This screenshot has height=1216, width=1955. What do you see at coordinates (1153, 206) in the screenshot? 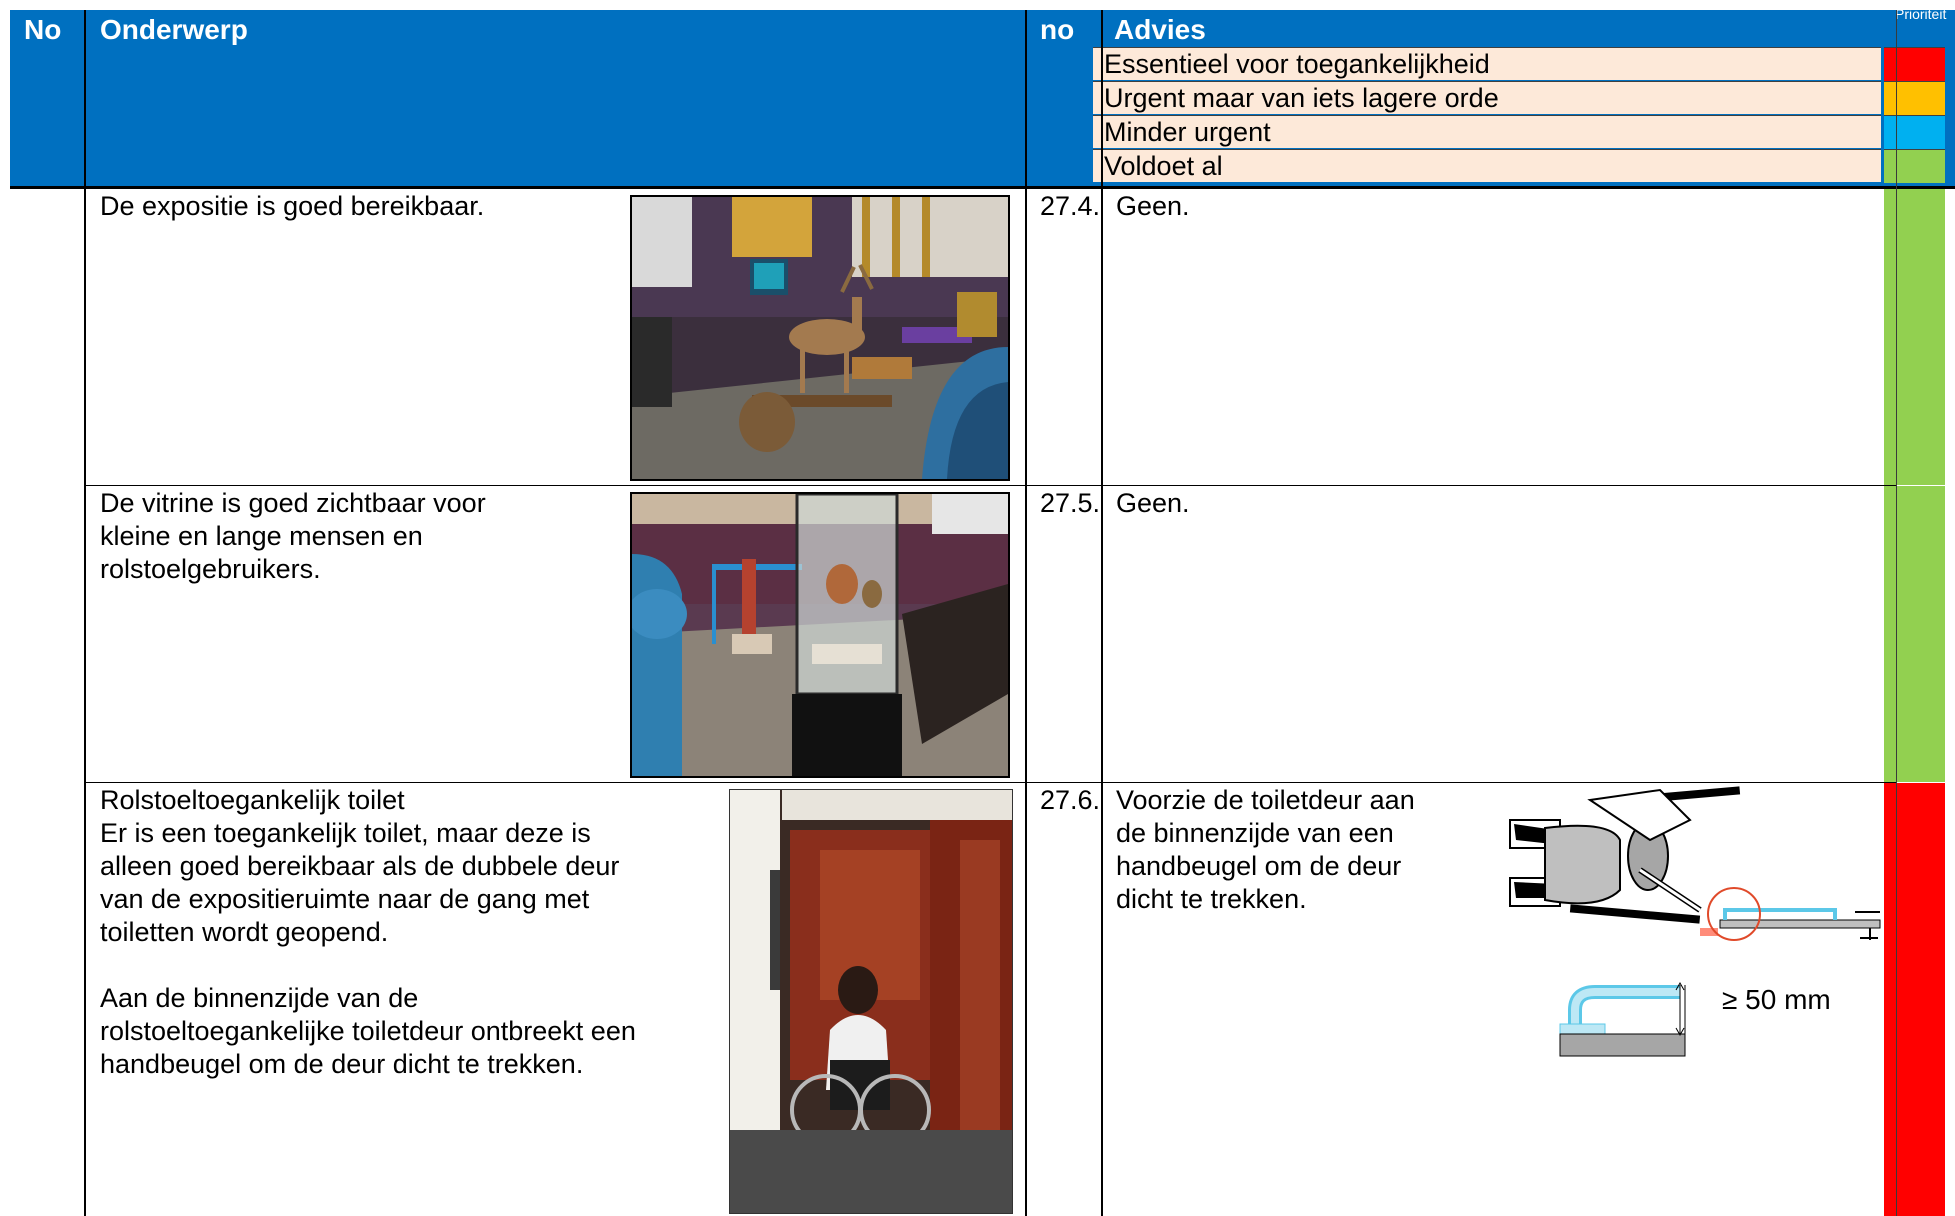
I see `row-1-advies: Geen.` at bounding box center [1153, 206].